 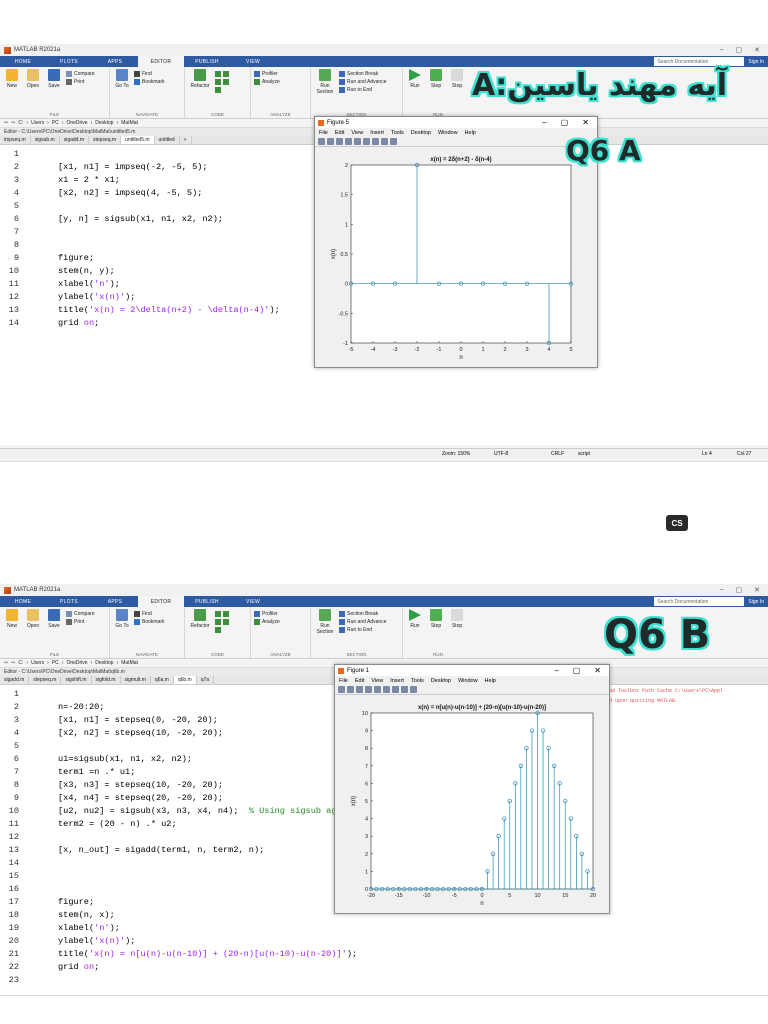 What do you see at coordinates (29, 836) in the screenshot?
I see `code-line: 12` at bounding box center [29, 836].